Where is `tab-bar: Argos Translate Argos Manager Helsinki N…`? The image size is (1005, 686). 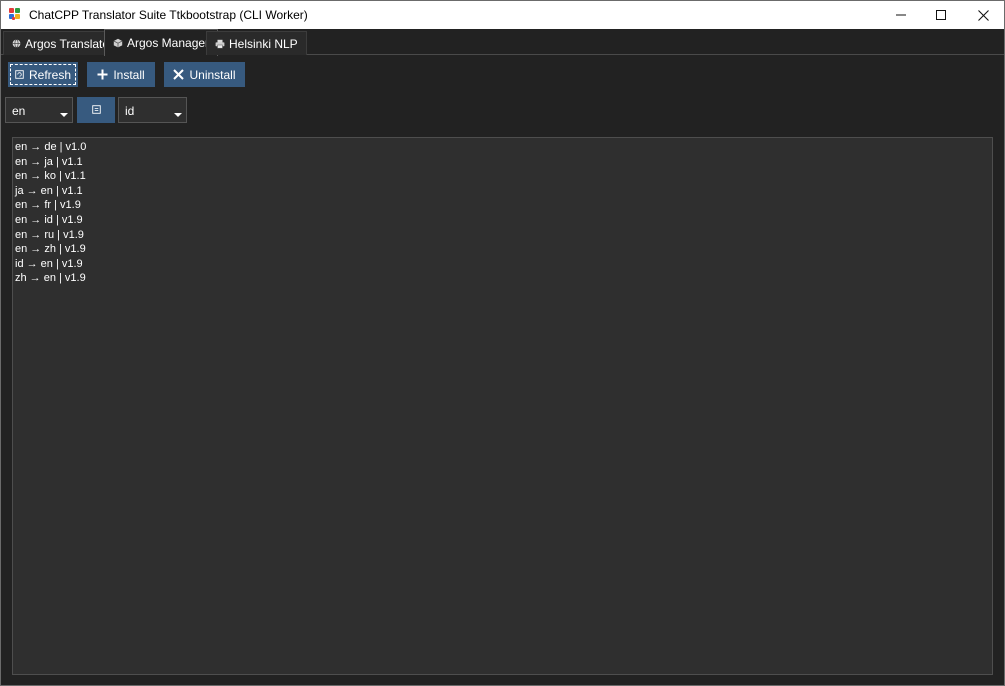
tab-bar: Argos Translate Argos Manager Helsinki N… is located at coordinates (502, 42).